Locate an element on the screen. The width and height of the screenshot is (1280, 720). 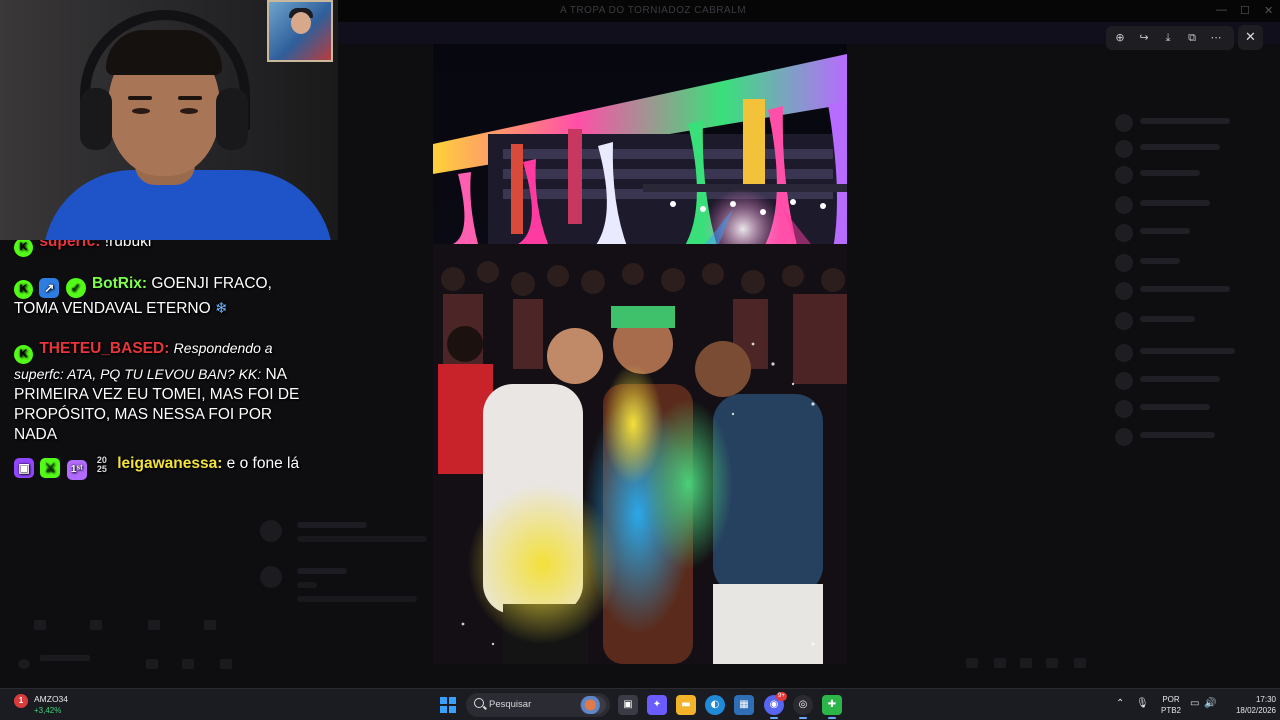
system-tray: ⌃ 🎙 POR PTB2 ▭ 🔊 17:30 18/02/2026 is located at coordinates (1195, 704).